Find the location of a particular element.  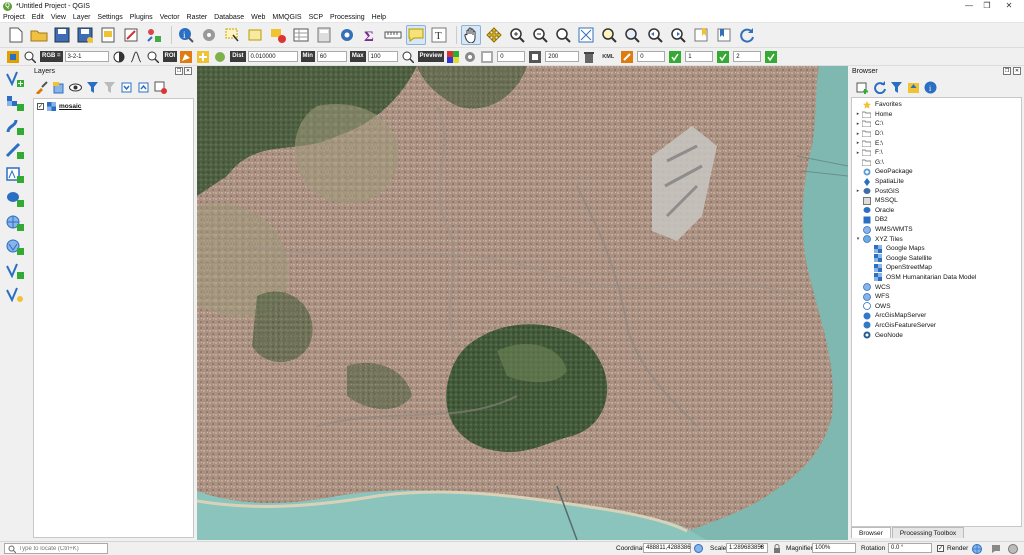

enable-properties-button: i is located at coordinates (930, 87).